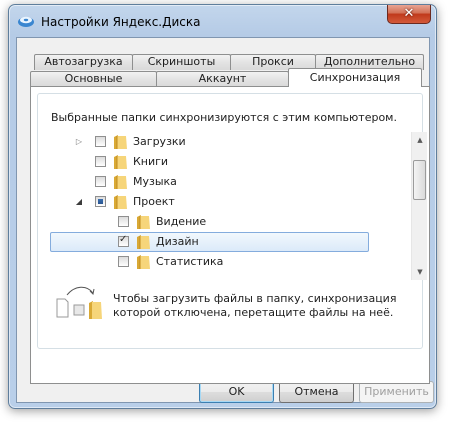 The width and height of the screenshot is (457, 432). Describe the element at coordinates (159, 141) in the screenshot. I see `folder-label: Загрузки` at that location.